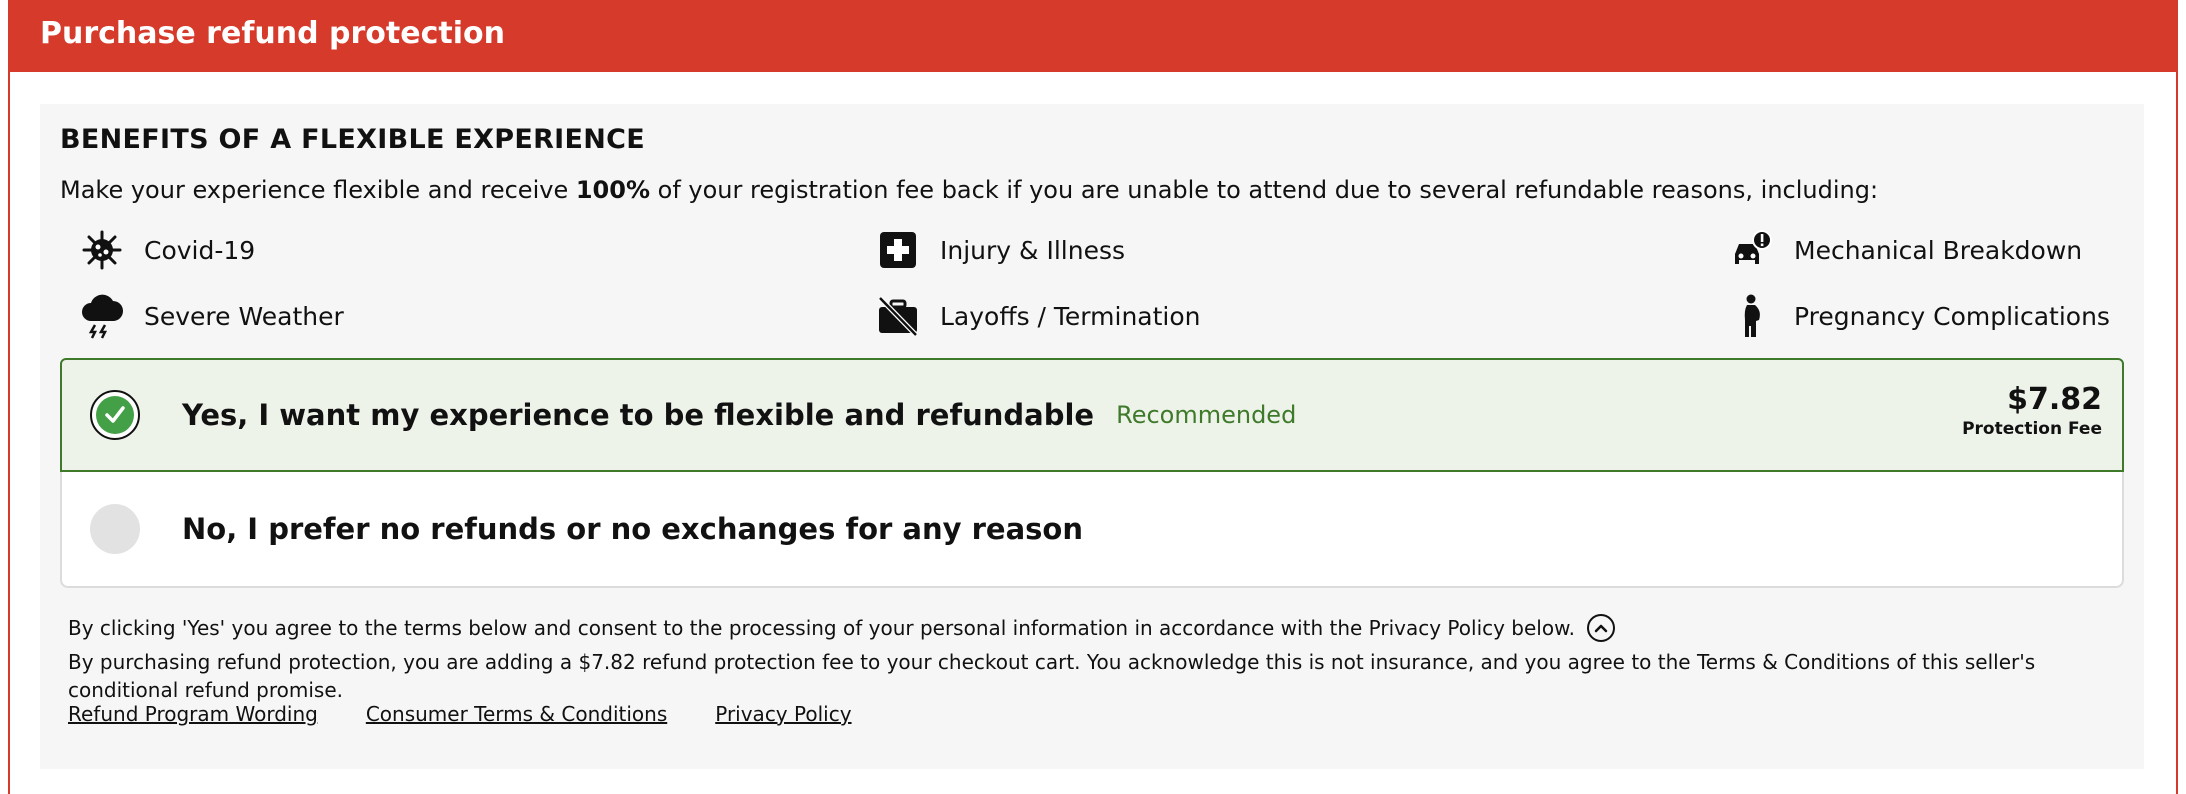 This screenshot has width=2186, height=794. Describe the element at coordinates (200, 250) in the screenshot. I see `benefit-label: Covid-19` at that location.